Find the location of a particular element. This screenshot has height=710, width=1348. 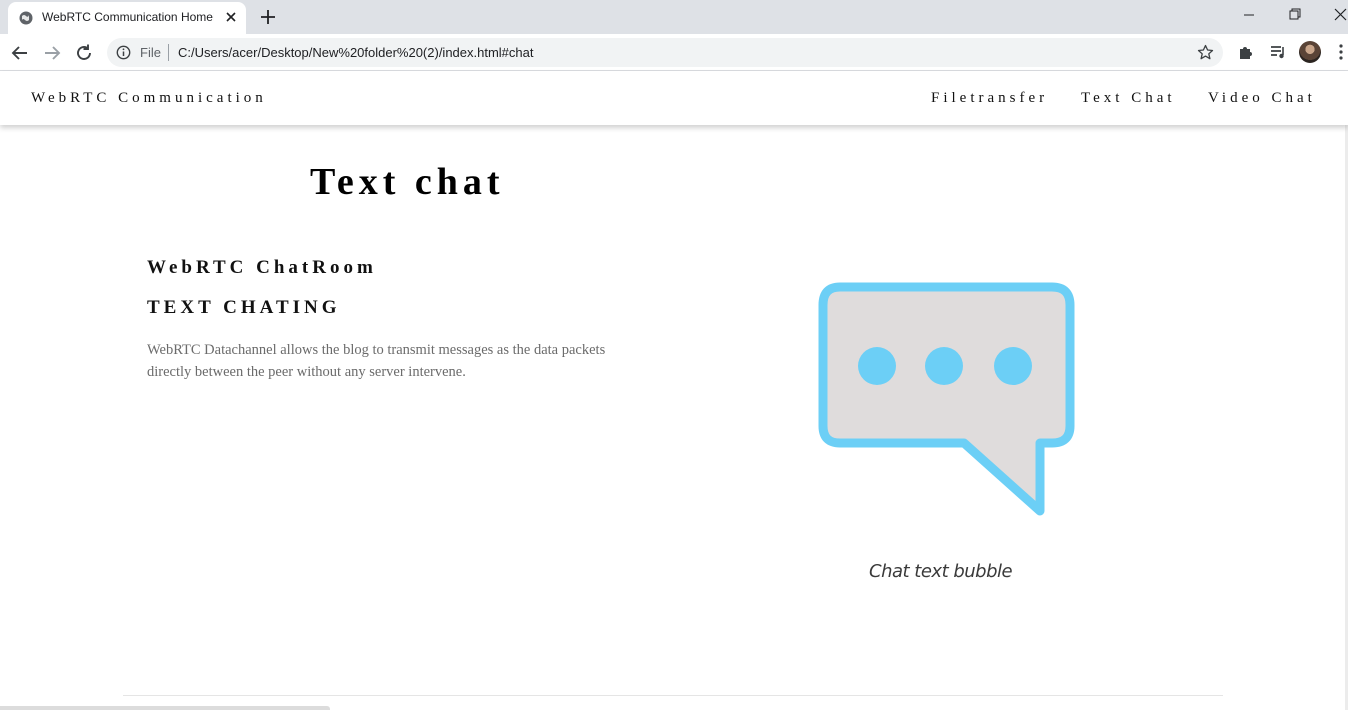

back-arrow-icon is located at coordinates (20, 53).